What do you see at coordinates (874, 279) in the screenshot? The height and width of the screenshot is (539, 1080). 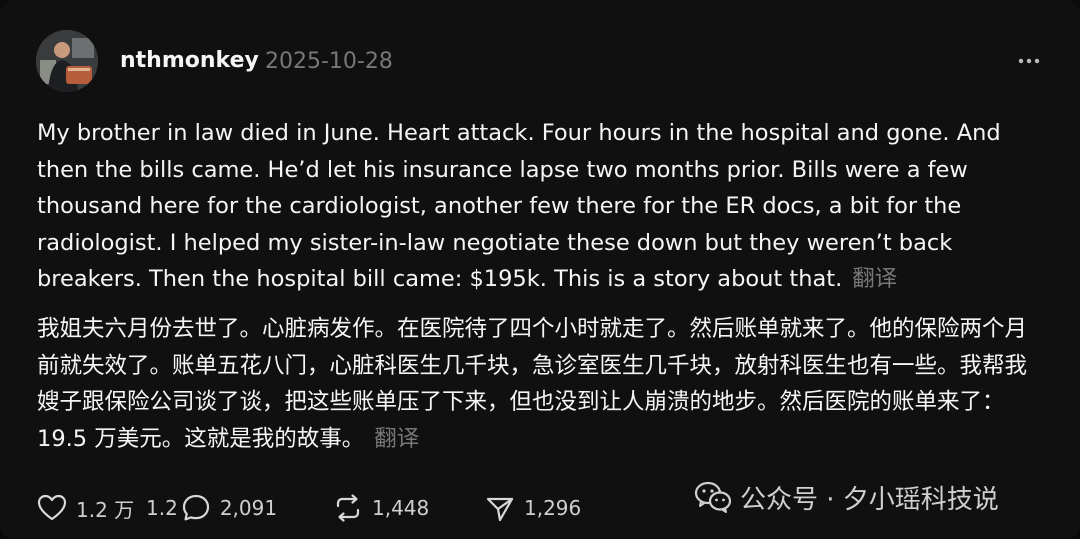 I see `translate-link-en: 翻译` at bounding box center [874, 279].